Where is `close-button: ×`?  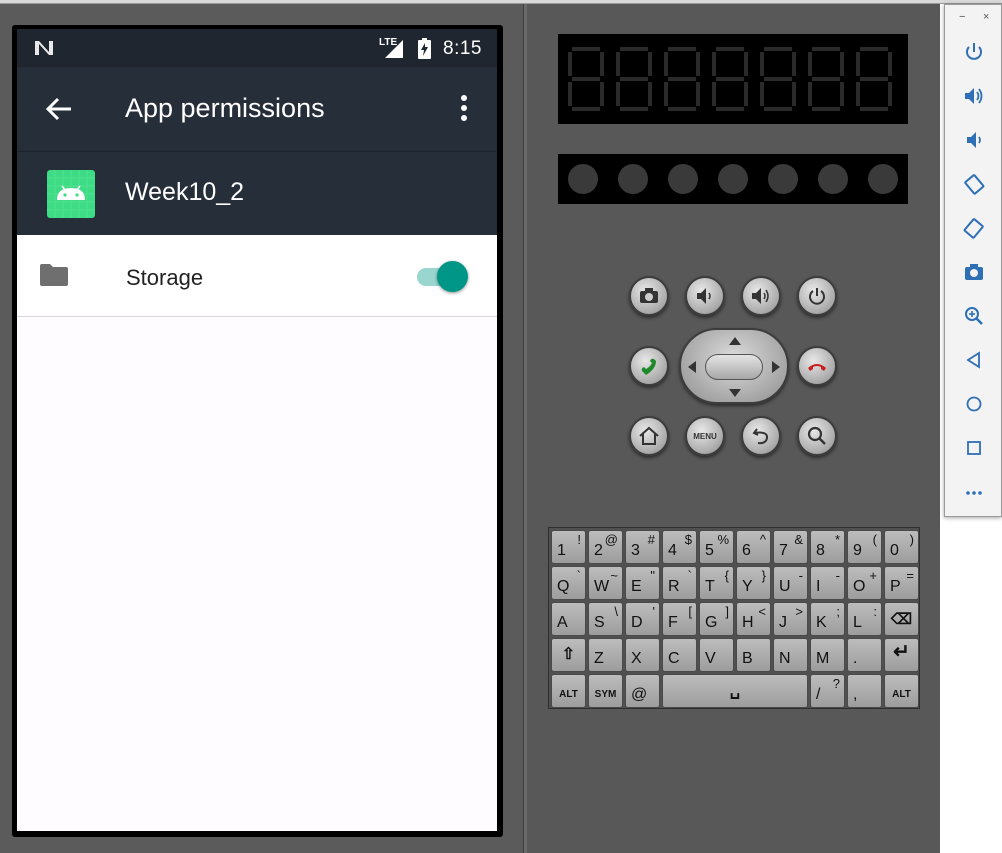
close-button: × is located at coordinates (986, 17).